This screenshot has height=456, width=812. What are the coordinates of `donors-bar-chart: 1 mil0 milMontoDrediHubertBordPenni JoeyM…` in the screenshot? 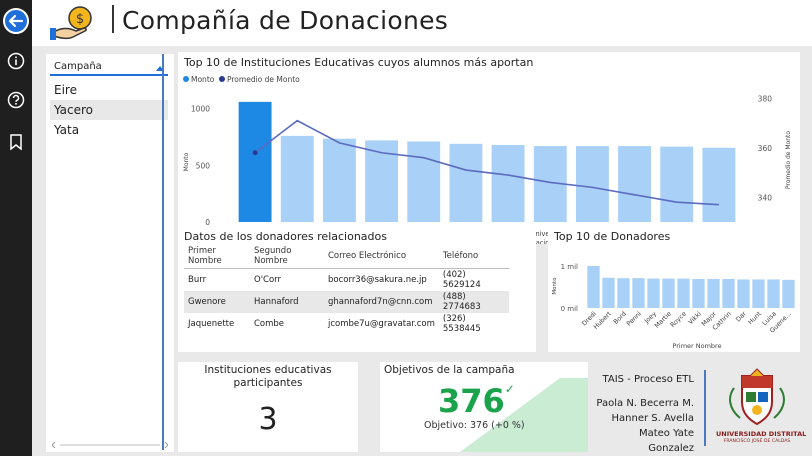 It's located at (673, 306).